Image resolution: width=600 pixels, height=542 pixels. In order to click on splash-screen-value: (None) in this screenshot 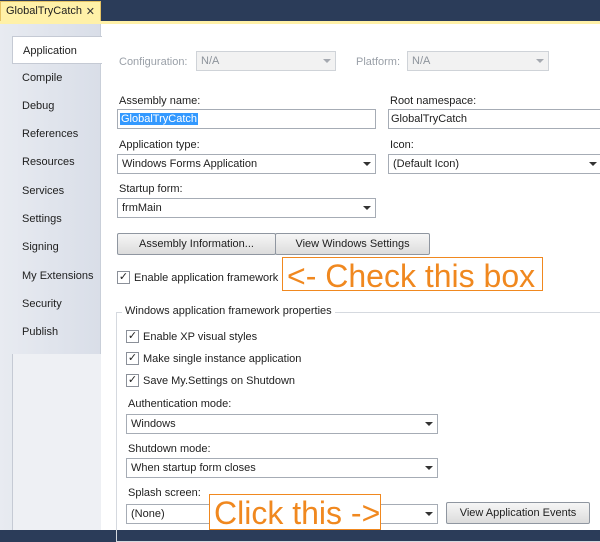, I will do `click(148, 514)`.